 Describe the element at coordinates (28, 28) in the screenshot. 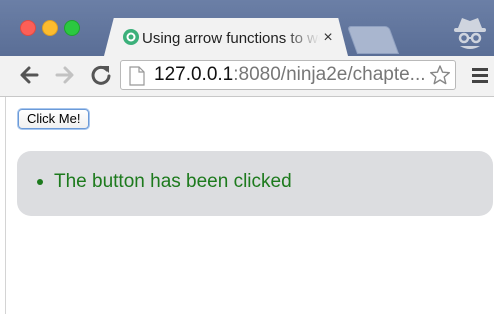

I see `close-window-button` at that location.